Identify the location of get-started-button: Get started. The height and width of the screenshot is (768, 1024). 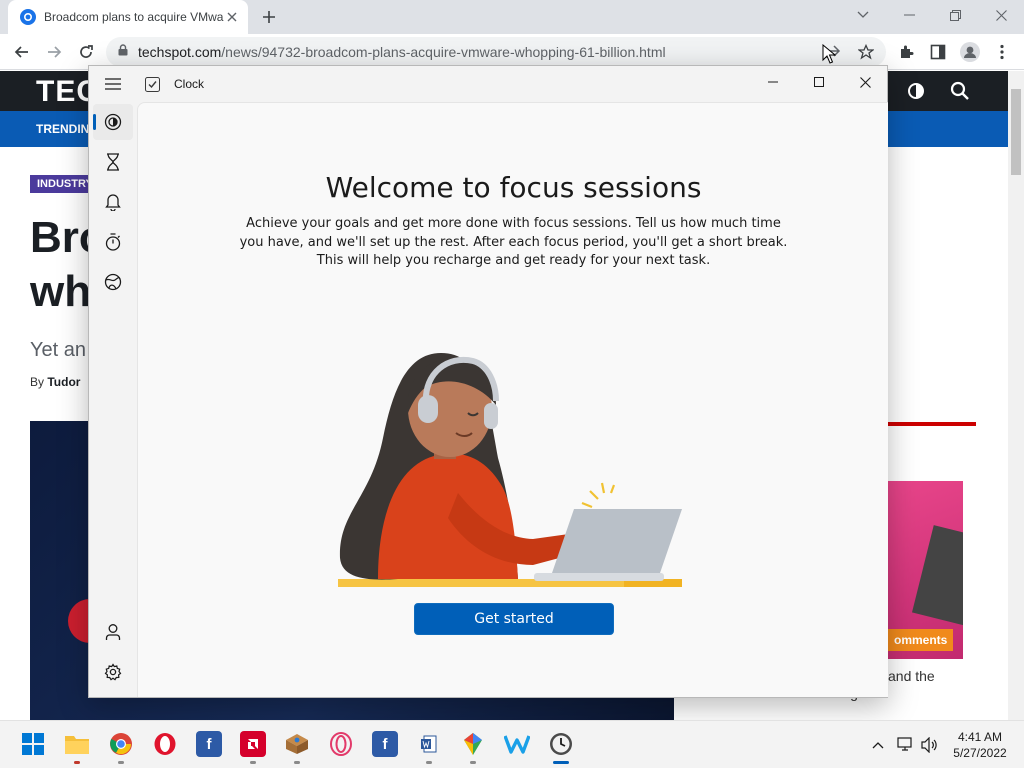
(514, 619).